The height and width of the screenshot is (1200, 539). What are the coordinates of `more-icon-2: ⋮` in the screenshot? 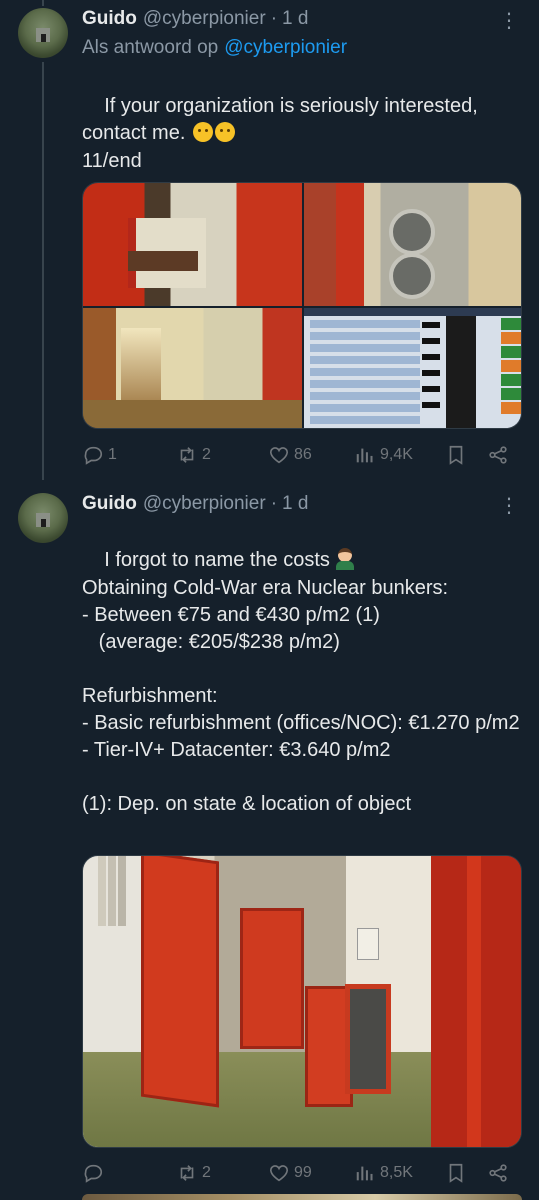 It's located at (509, 505).